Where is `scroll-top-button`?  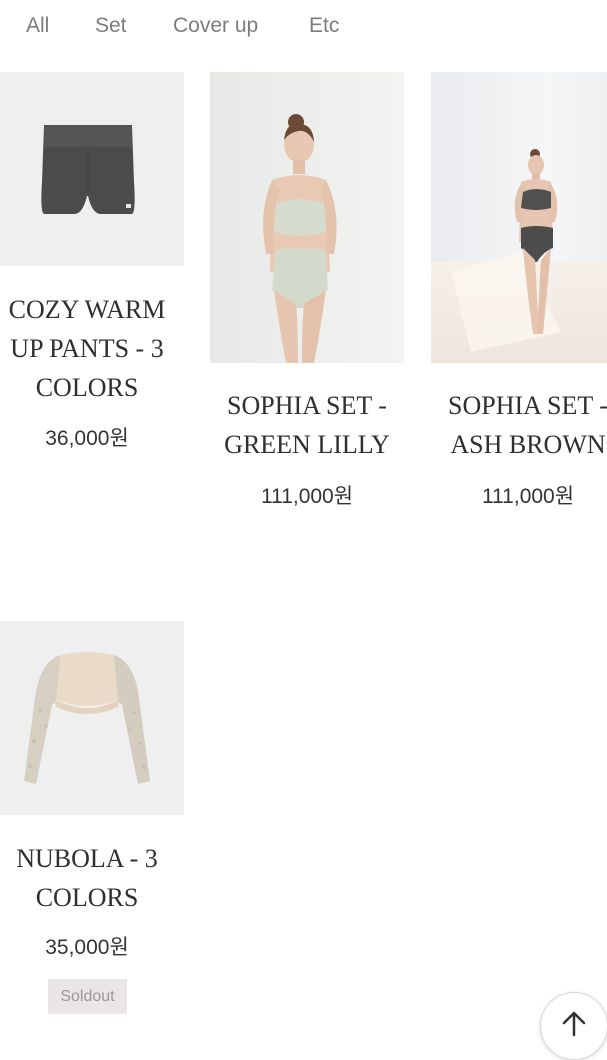 scroll-top-button is located at coordinates (573, 1026).